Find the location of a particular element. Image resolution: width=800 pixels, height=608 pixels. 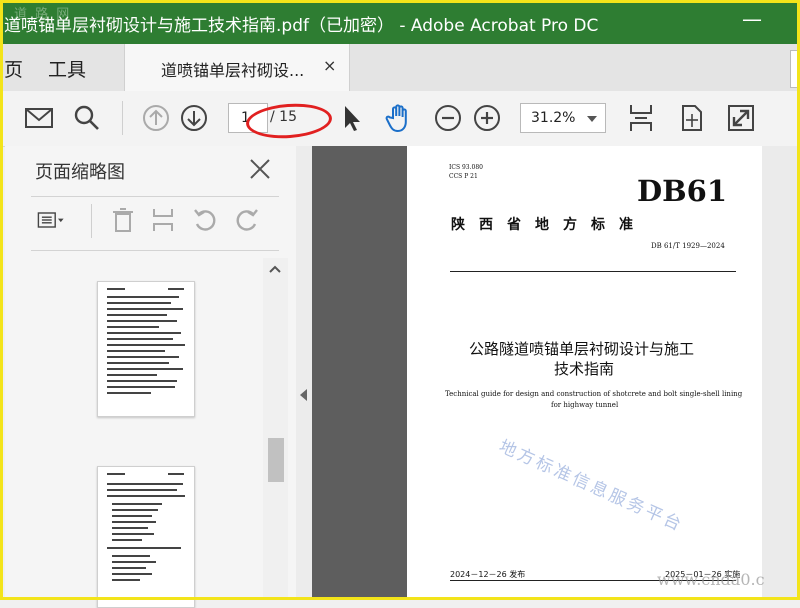

panel-title: 页面缩略图 is located at coordinates (80, 172).